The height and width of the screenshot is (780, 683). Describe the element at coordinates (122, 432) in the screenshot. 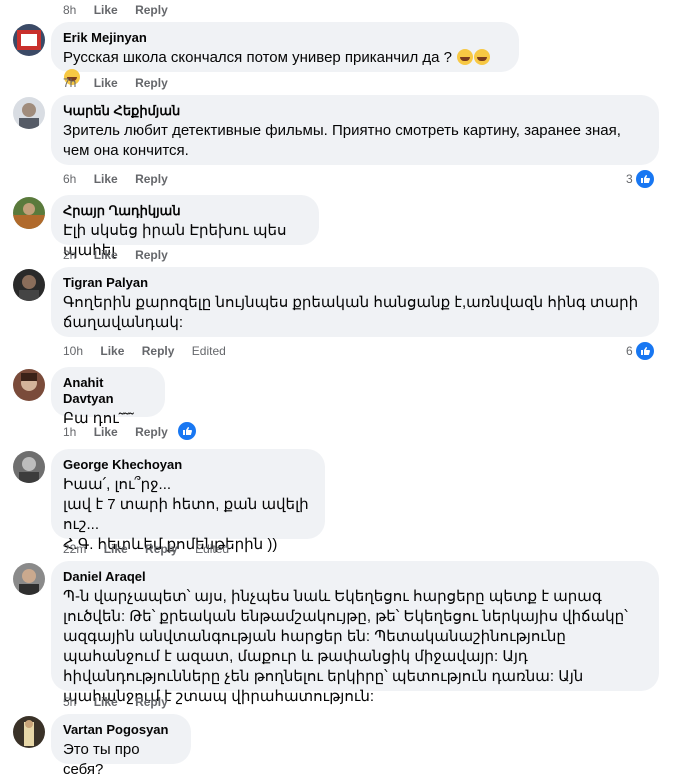

I see `comment-actions: 1h Like Reply` at that location.